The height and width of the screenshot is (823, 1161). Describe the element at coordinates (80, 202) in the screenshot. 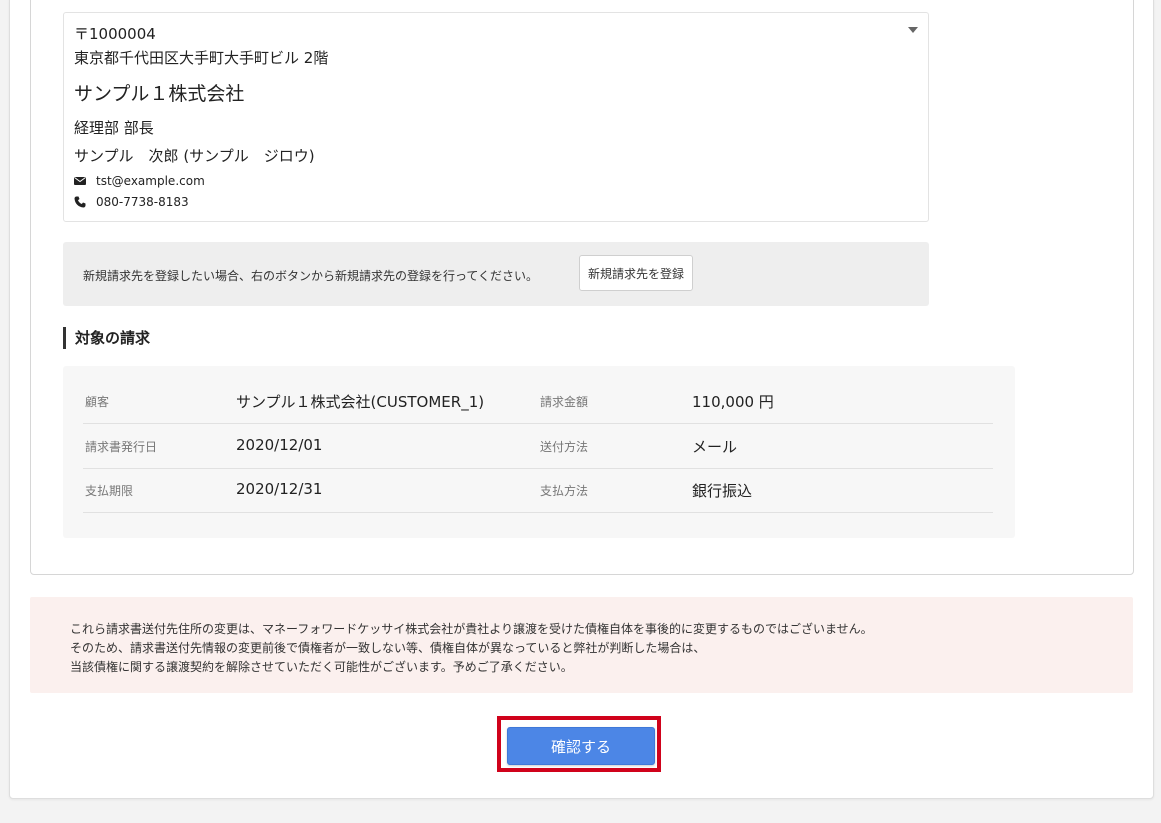

I see `phone-icon` at that location.